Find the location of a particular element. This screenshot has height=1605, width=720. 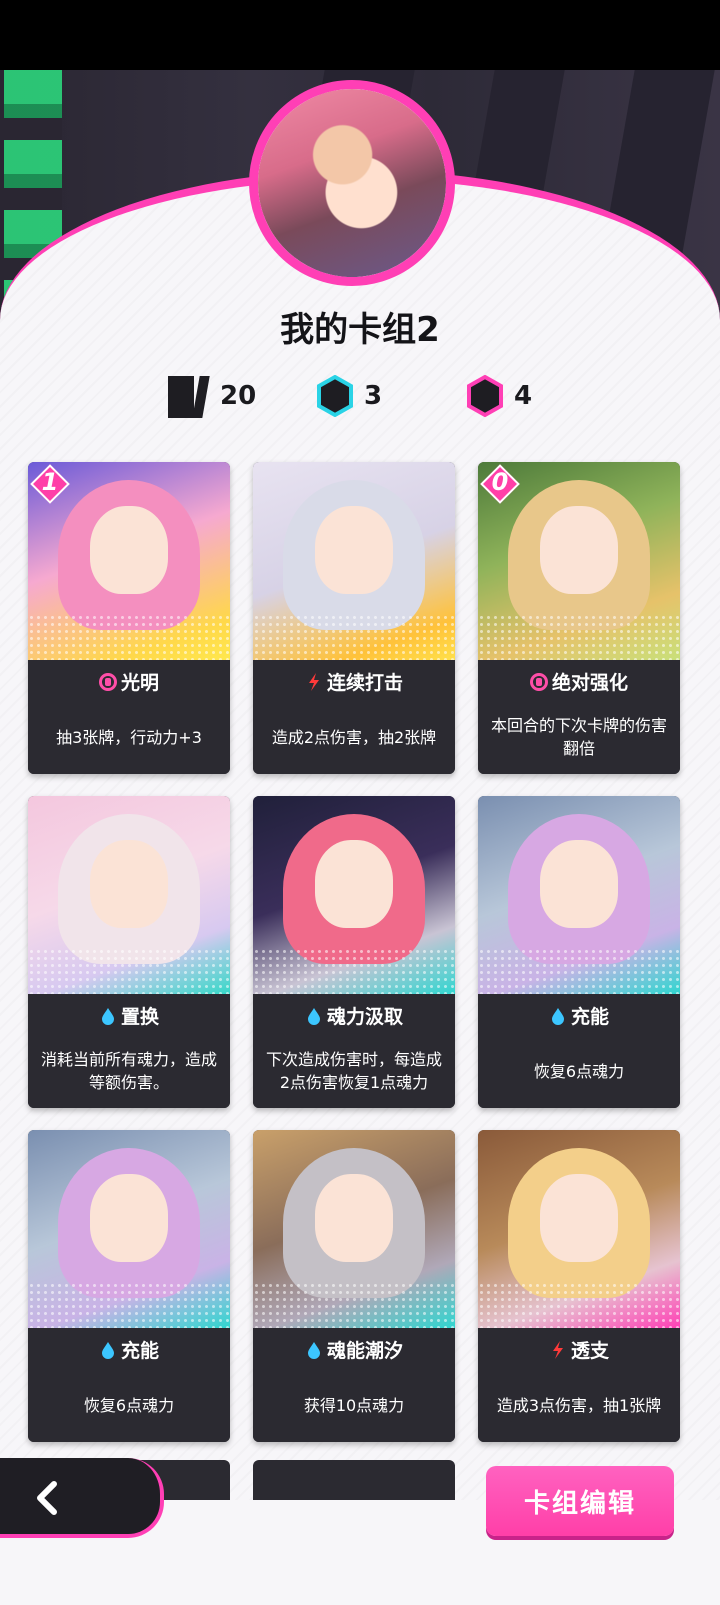

card-name: 魂能潮汐 is located at coordinates (354, 1349).